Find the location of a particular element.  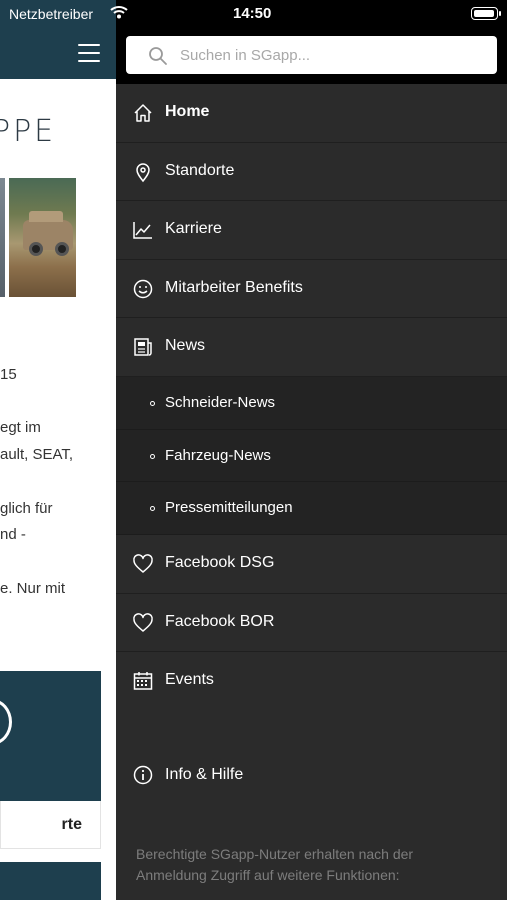

clock: 14:50 is located at coordinates (252, 13).